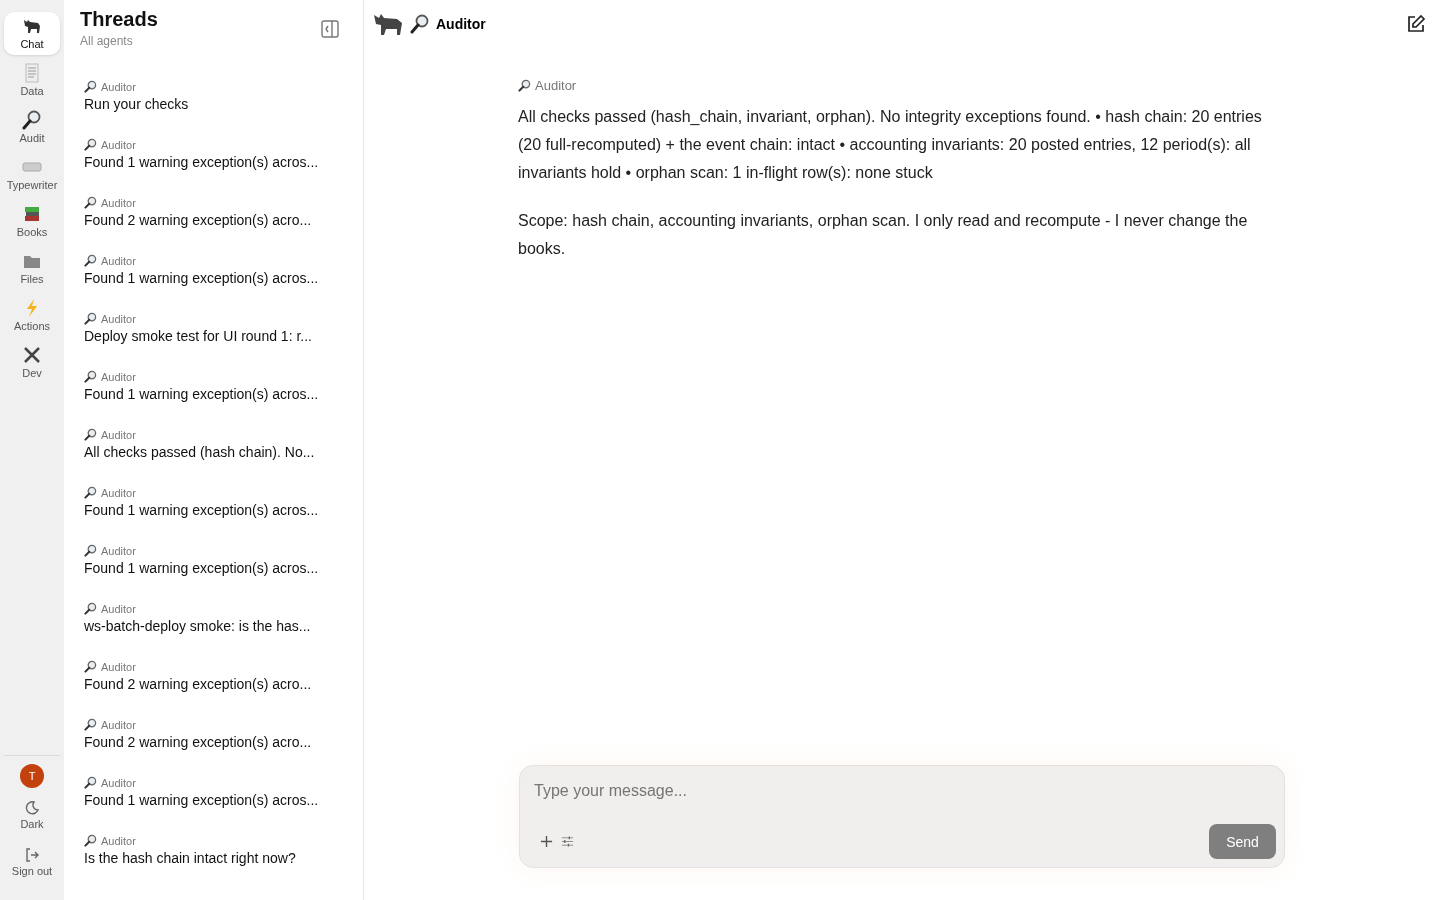 This screenshot has width=1440, height=900. I want to click on new-chat-icon, so click(1416, 24).